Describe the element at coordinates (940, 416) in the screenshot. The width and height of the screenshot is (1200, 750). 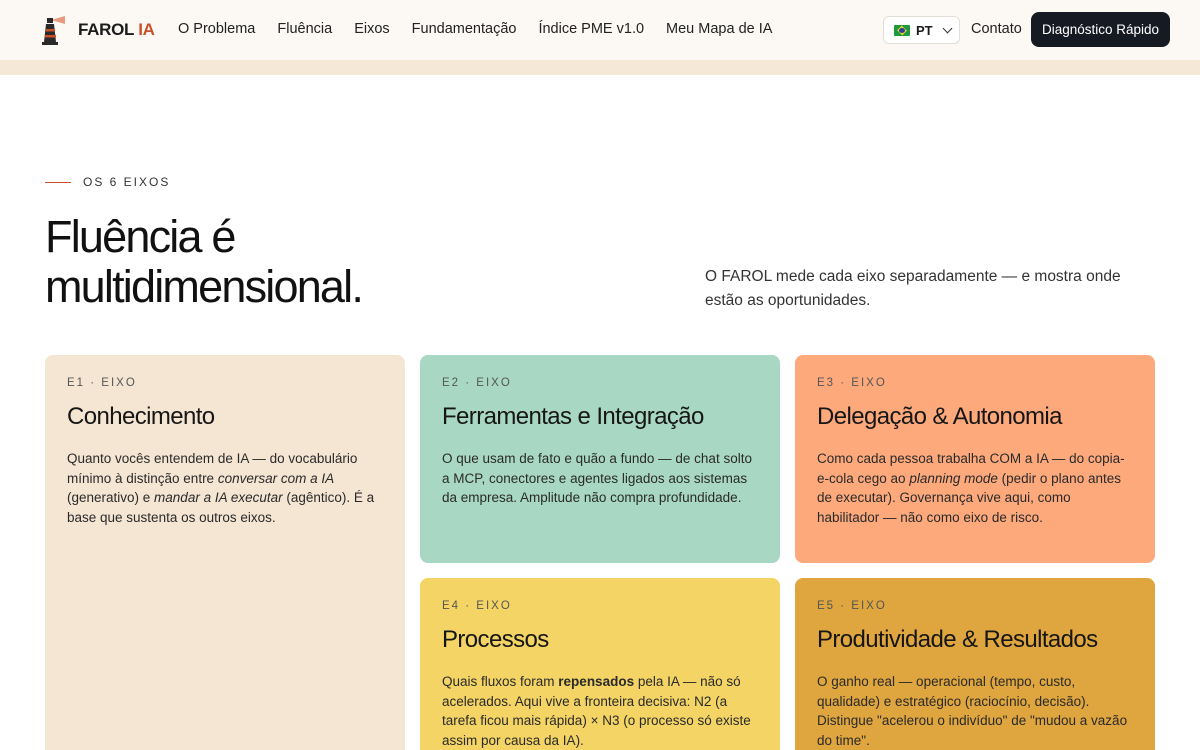
I see `card-title: Delegação & Autonomia` at that location.